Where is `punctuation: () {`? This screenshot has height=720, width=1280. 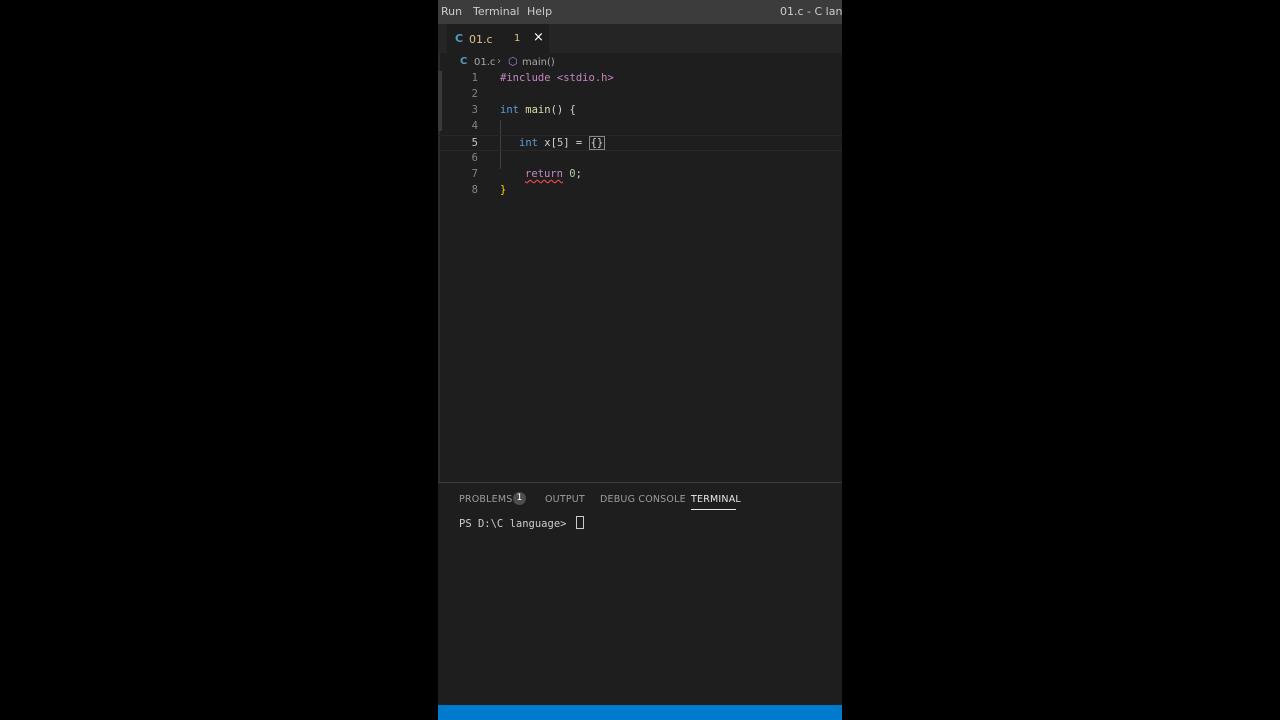
punctuation: () { is located at coordinates (563, 110).